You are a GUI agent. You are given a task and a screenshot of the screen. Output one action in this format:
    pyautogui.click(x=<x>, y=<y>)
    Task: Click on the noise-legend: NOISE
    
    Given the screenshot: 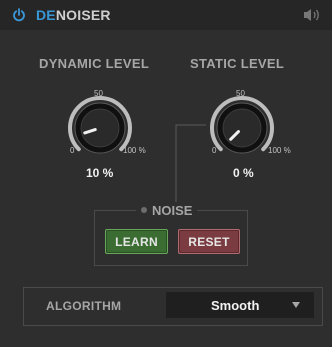 What is the action you would take?
    pyautogui.click(x=167, y=210)
    